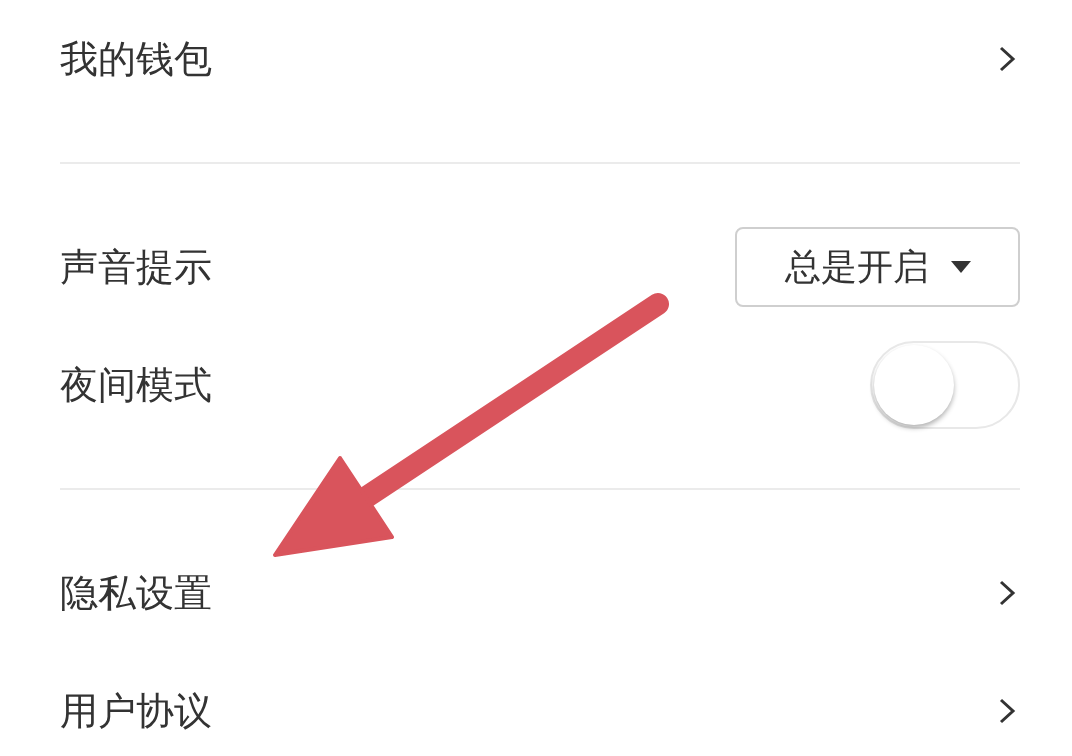 This screenshot has height=756, width=1072. What do you see at coordinates (136, 593) in the screenshot?
I see `setting-label: 隐私设置` at bounding box center [136, 593].